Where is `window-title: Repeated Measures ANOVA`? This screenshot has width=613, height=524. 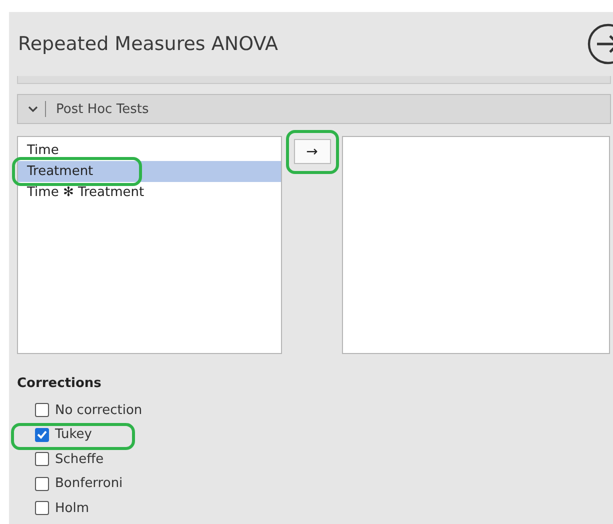
window-title: Repeated Measures ANOVA is located at coordinates (148, 44).